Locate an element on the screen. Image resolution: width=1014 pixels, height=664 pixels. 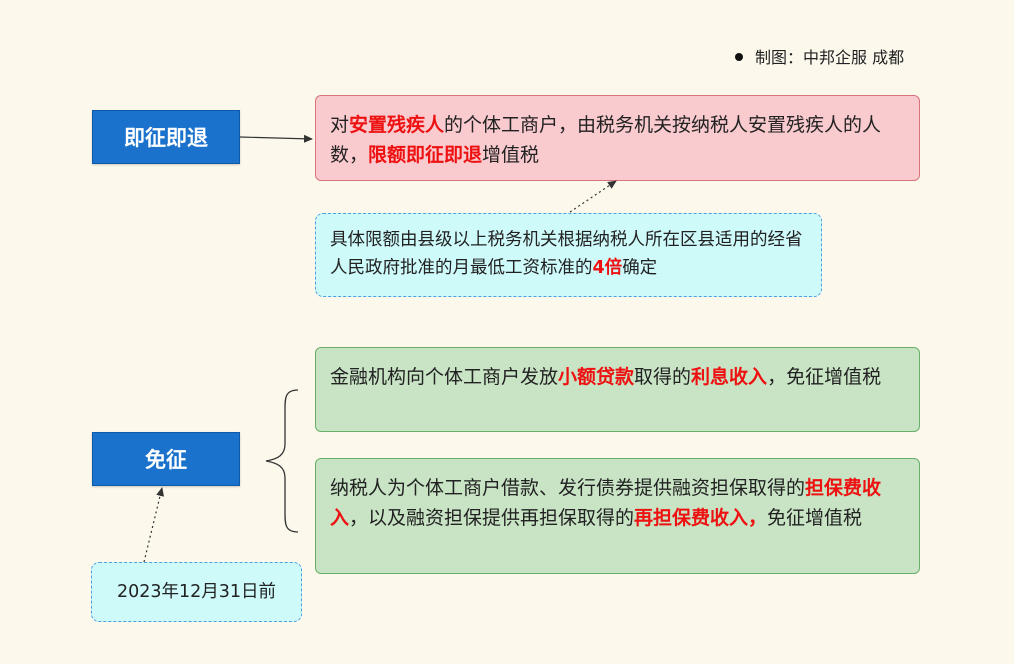
brace-exempt is located at coordinates (282, 461).